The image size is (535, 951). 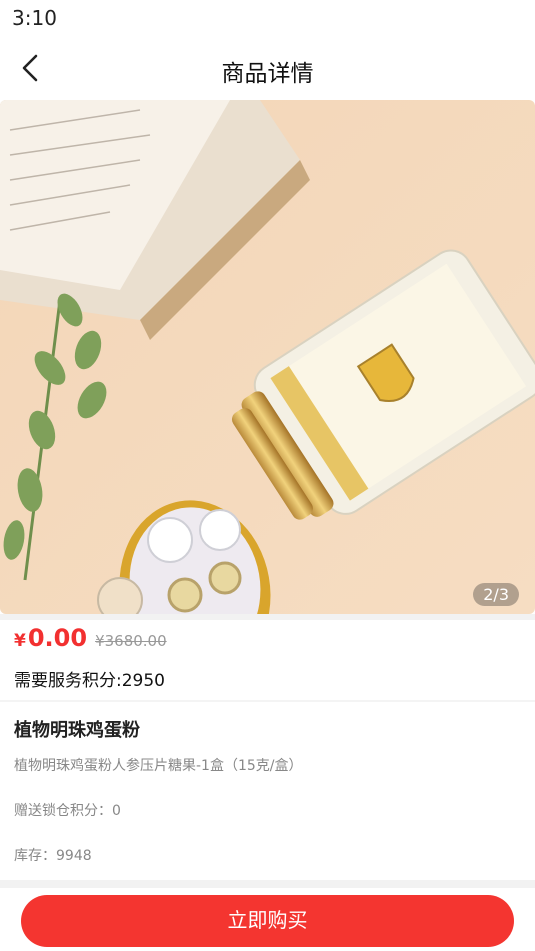 I want to click on page-title: 商品详情, so click(x=267, y=74).